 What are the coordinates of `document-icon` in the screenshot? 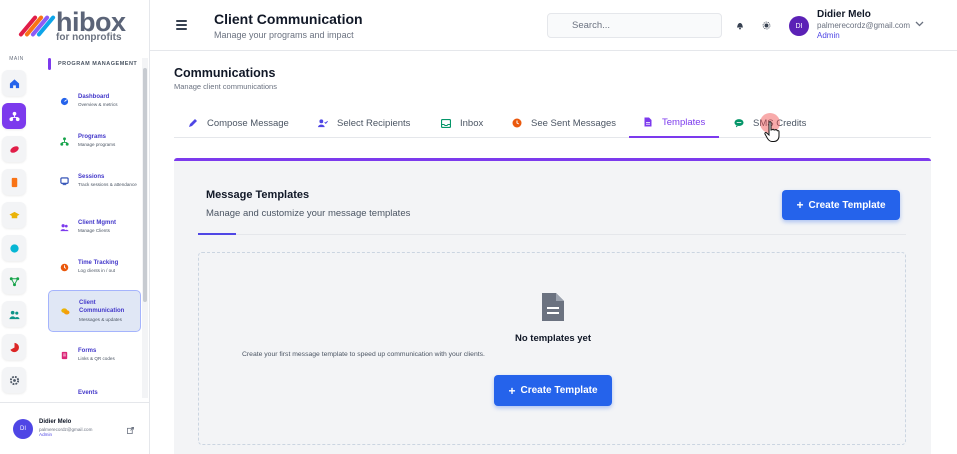 It's located at (553, 307).